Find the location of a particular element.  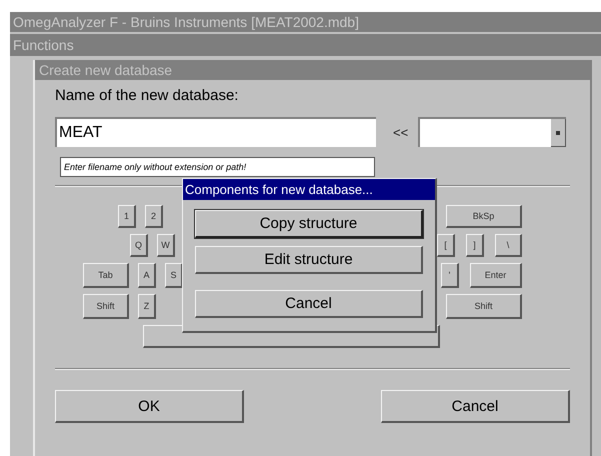

keyboard-key: ' is located at coordinates (450, 275).